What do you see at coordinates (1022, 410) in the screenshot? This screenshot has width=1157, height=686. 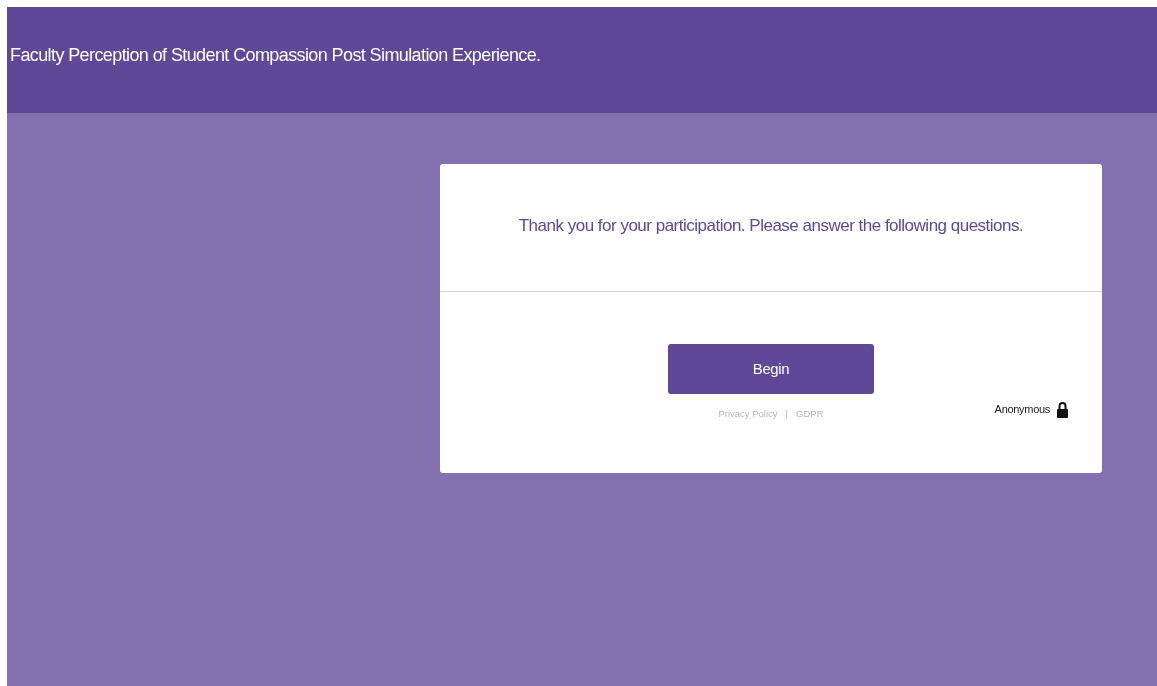 I see `anonymous-label: Anonymous` at bounding box center [1022, 410].